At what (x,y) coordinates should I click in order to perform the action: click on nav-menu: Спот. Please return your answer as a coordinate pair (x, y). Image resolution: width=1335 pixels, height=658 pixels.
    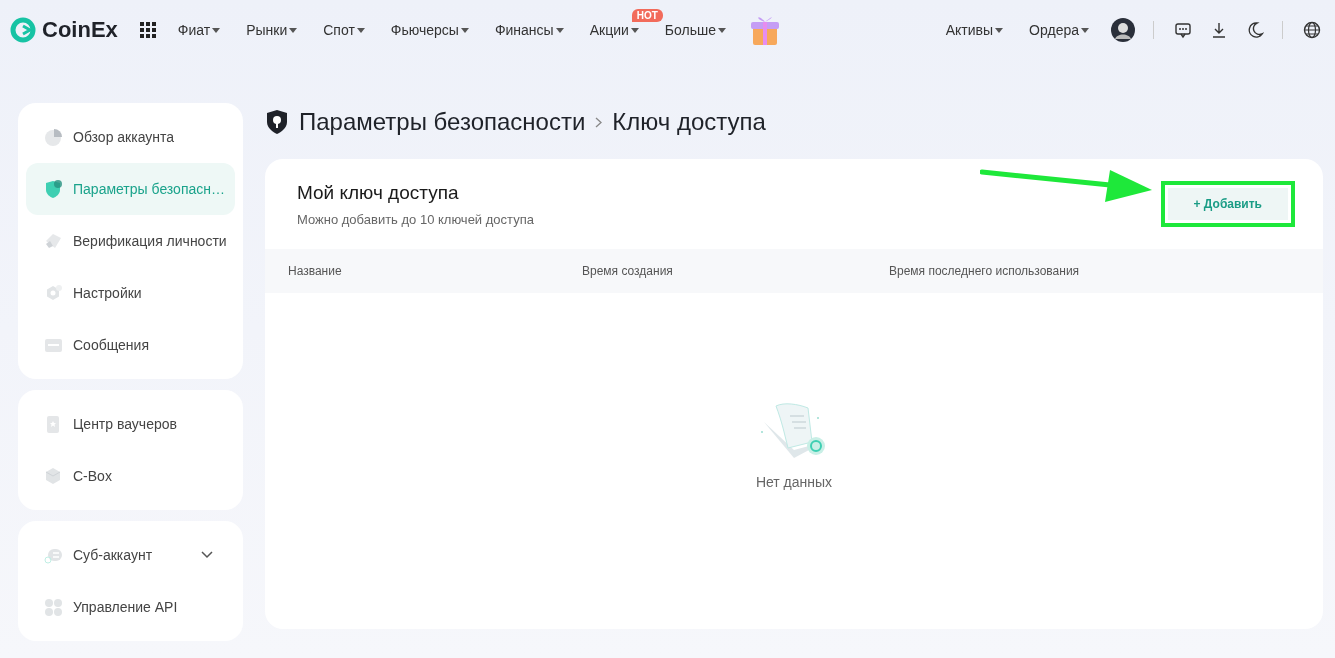
    Looking at the image, I should click on (344, 30).